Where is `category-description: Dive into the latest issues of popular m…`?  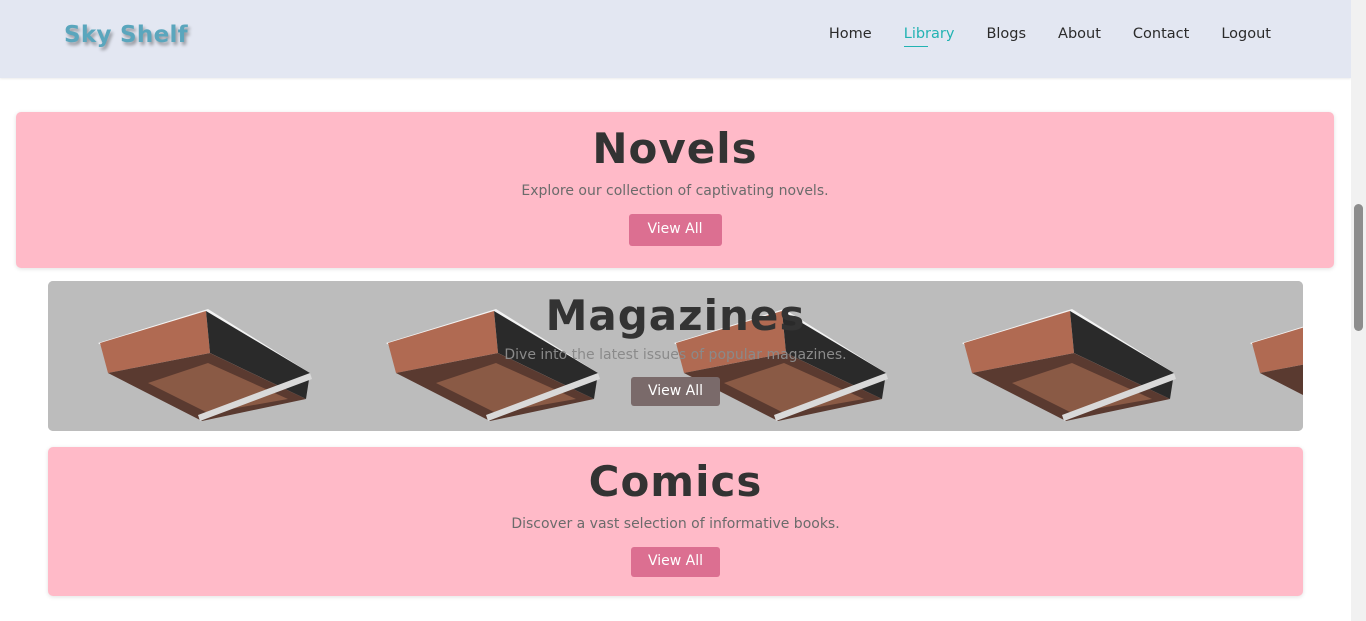 category-description: Dive into the latest issues of popular m… is located at coordinates (675, 355).